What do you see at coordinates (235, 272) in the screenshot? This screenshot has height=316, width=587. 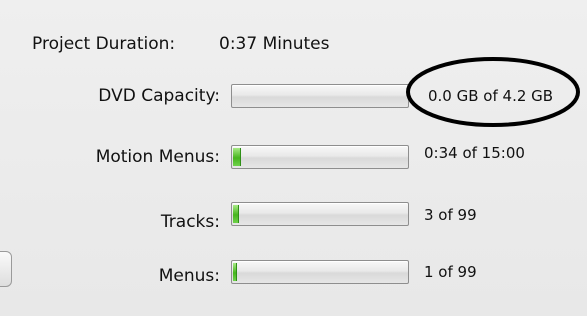 I see `menus-fill` at bounding box center [235, 272].